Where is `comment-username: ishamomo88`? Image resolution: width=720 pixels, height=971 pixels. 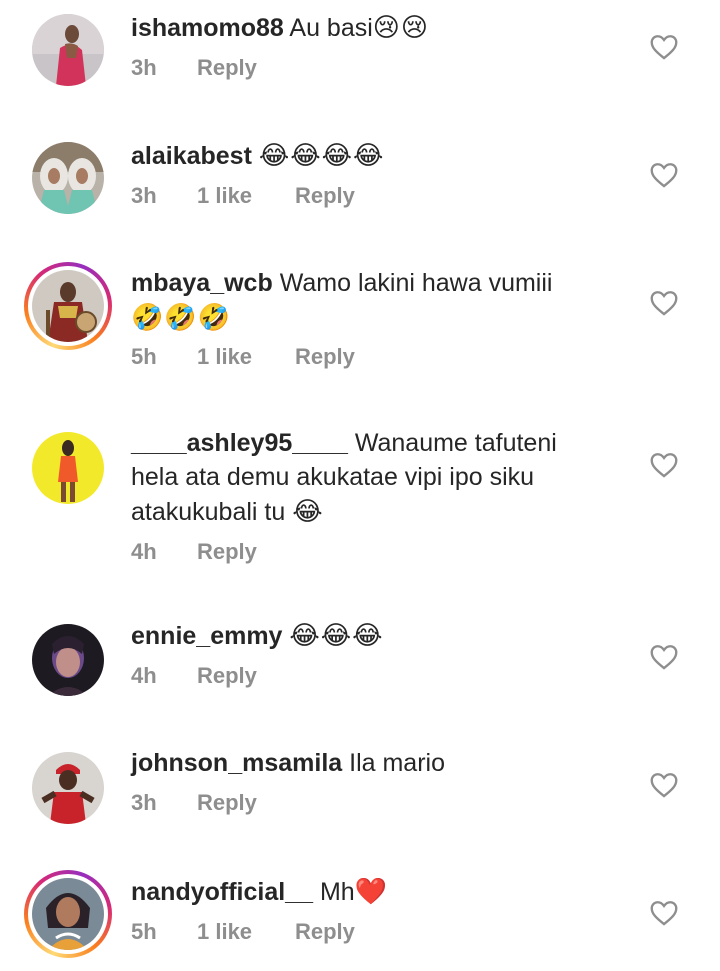 comment-username: ishamomo88 is located at coordinates (207, 28).